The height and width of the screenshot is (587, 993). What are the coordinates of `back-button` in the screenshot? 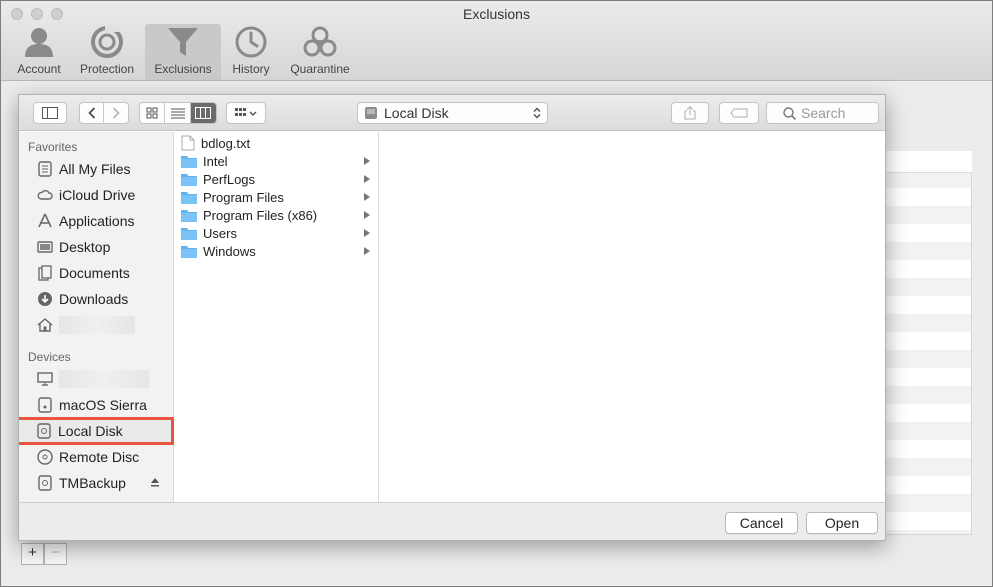 It's located at (92, 113).